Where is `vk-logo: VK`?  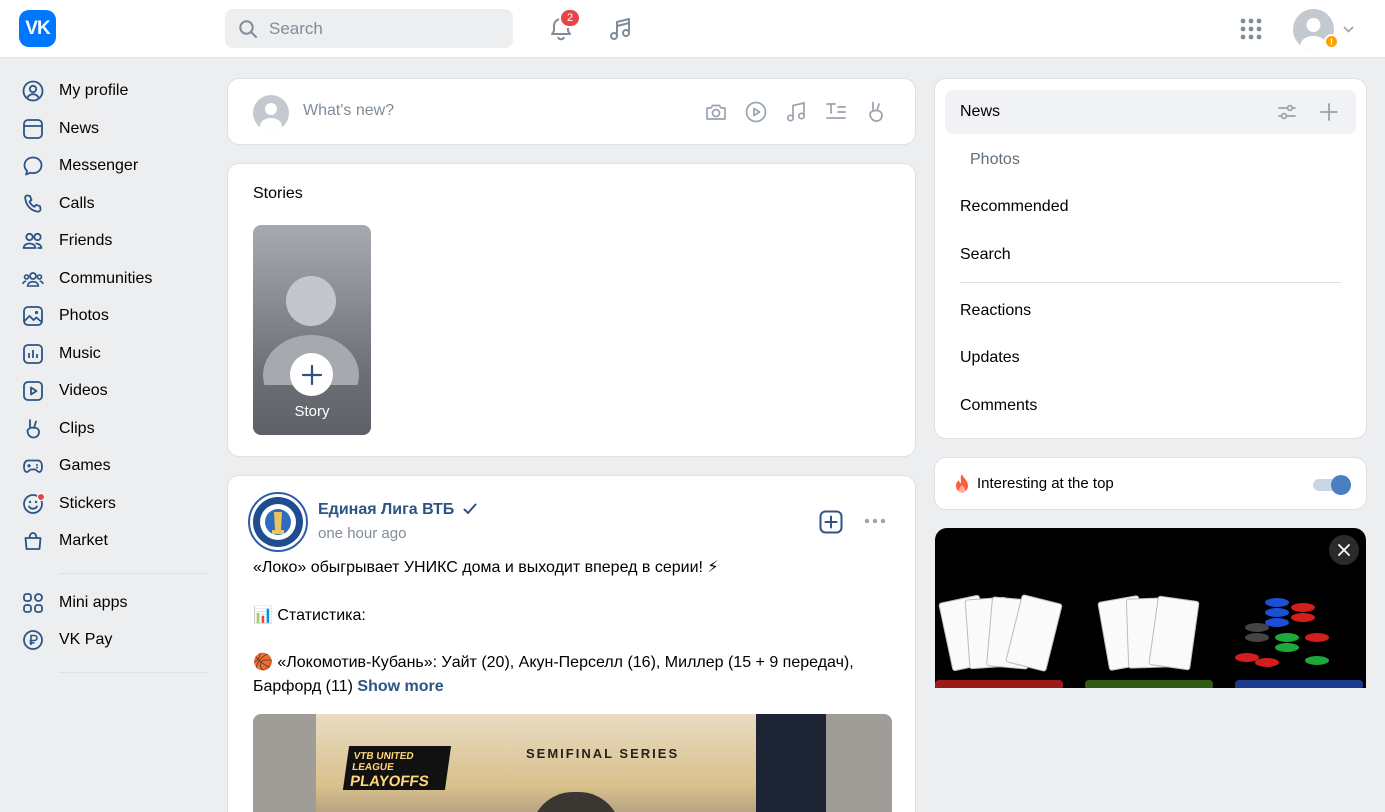 vk-logo: VK is located at coordinates (37, 28).